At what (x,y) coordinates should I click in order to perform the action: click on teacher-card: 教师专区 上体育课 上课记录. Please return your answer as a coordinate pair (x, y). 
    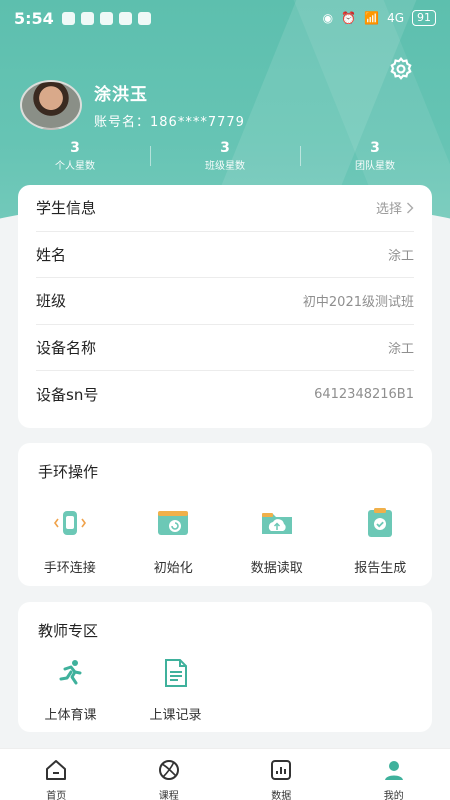
    Looking at the image, I should click on (225, 667).